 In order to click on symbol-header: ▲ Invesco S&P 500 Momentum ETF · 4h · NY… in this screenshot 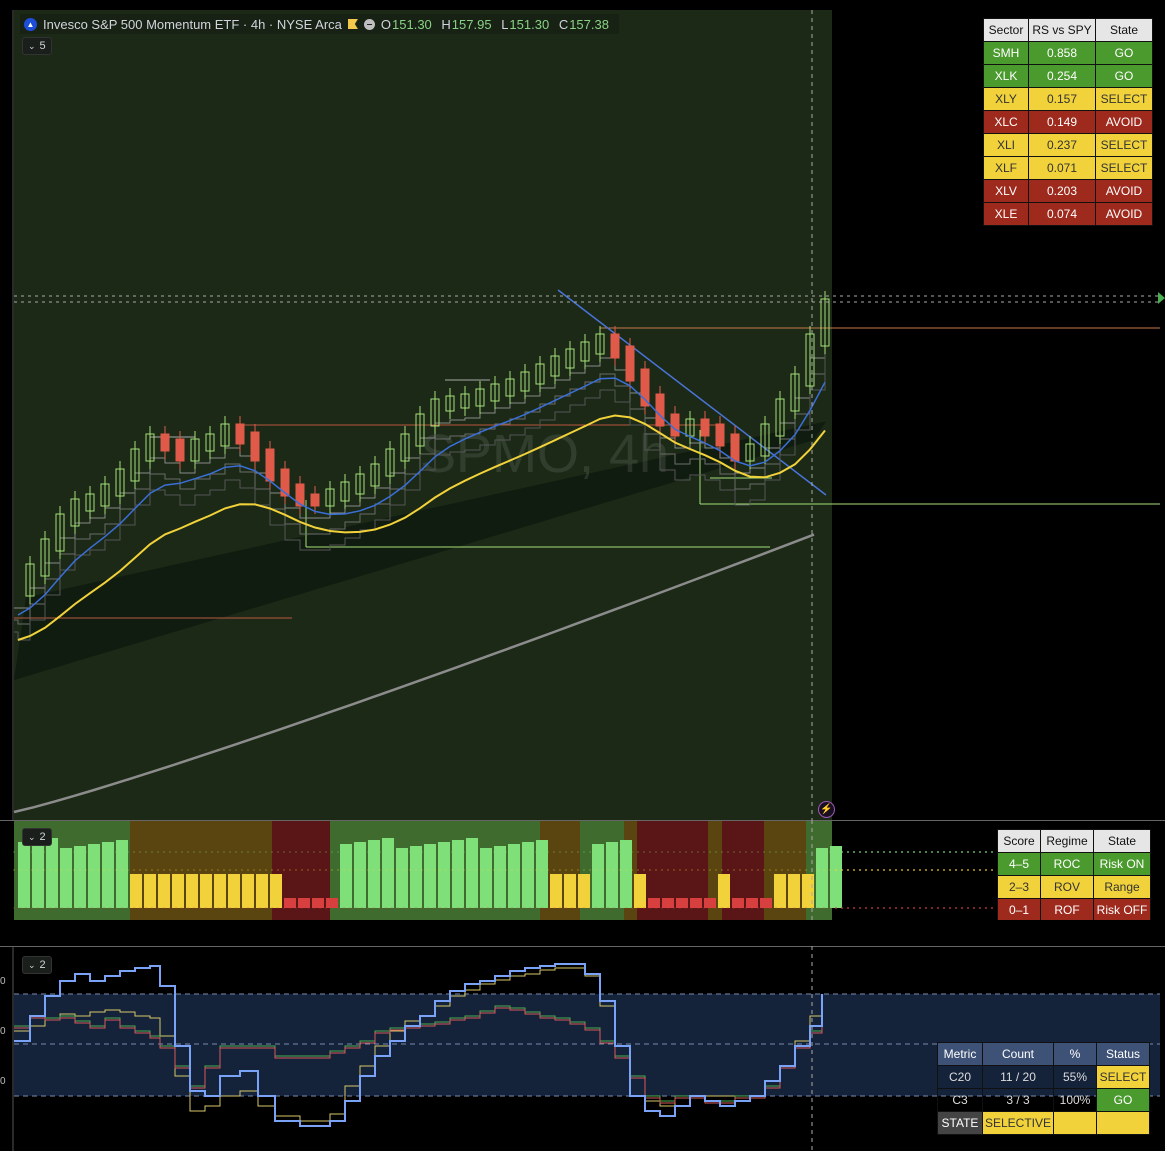, I will do `click(319, 24)`.